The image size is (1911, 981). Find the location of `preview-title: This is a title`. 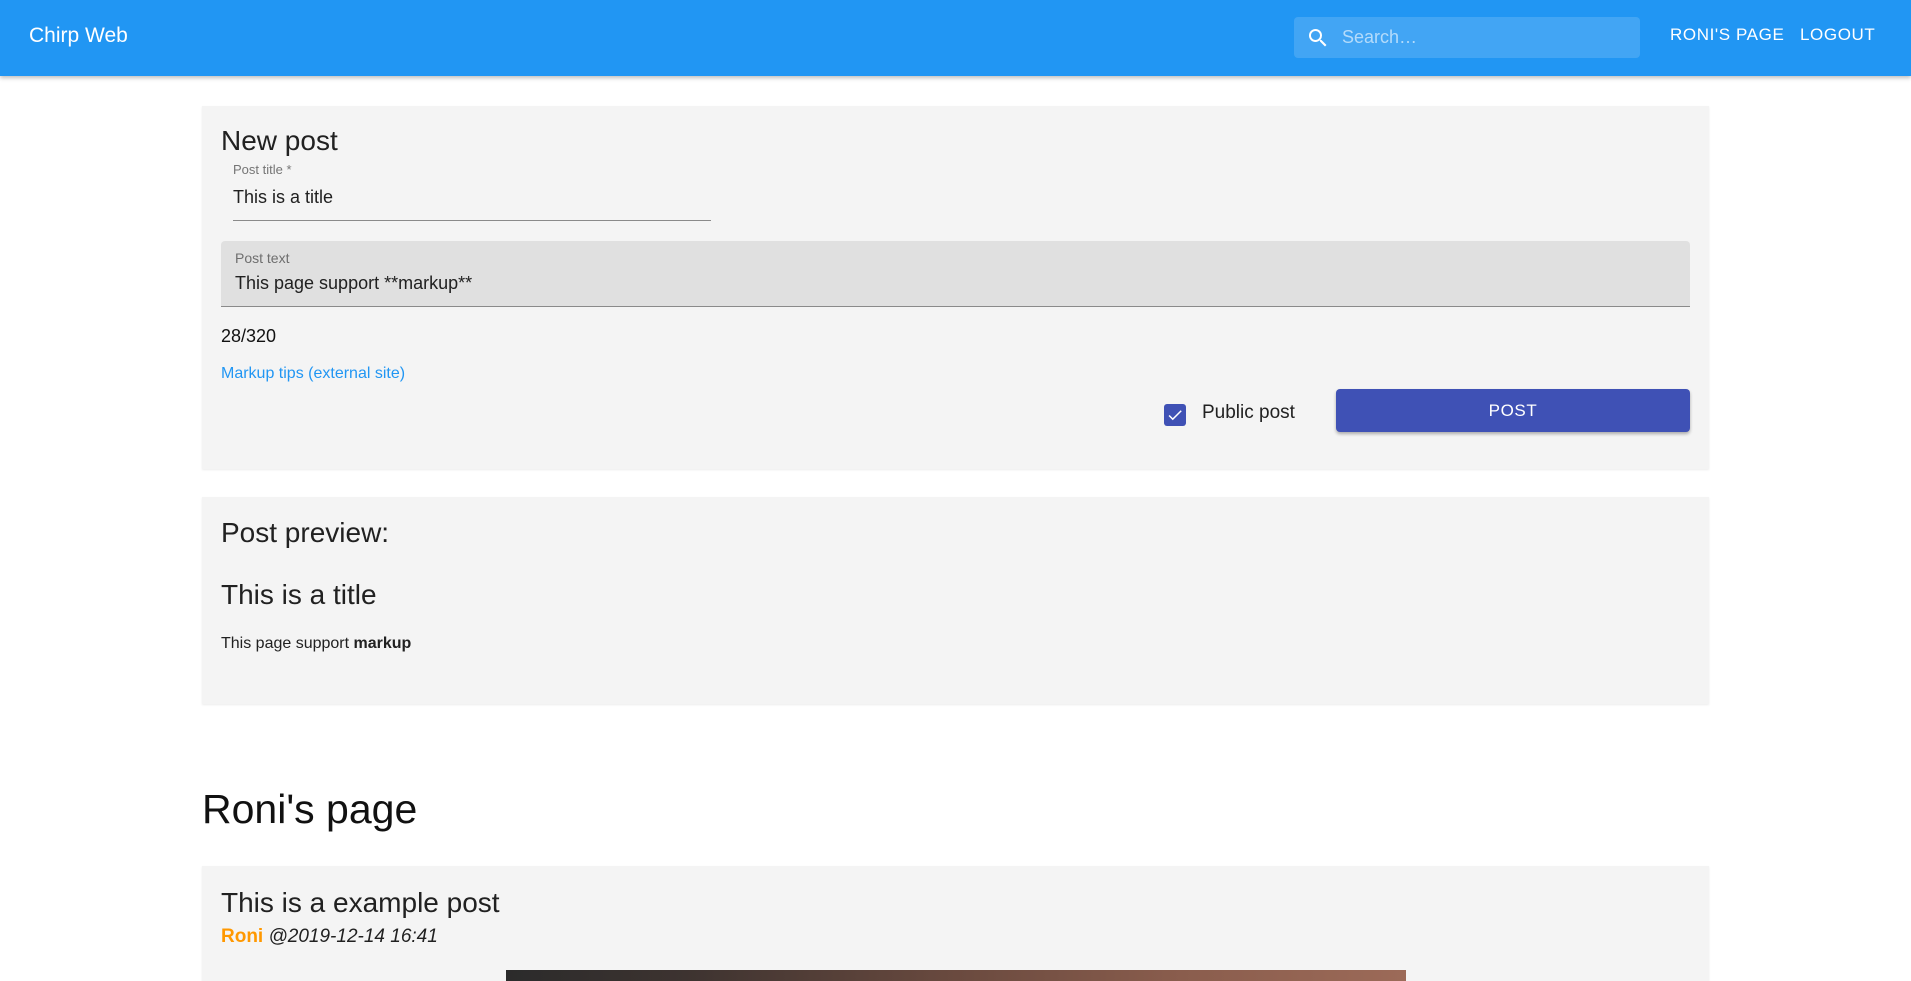

preview-title: This is a title is located at coordinates (299, 594).